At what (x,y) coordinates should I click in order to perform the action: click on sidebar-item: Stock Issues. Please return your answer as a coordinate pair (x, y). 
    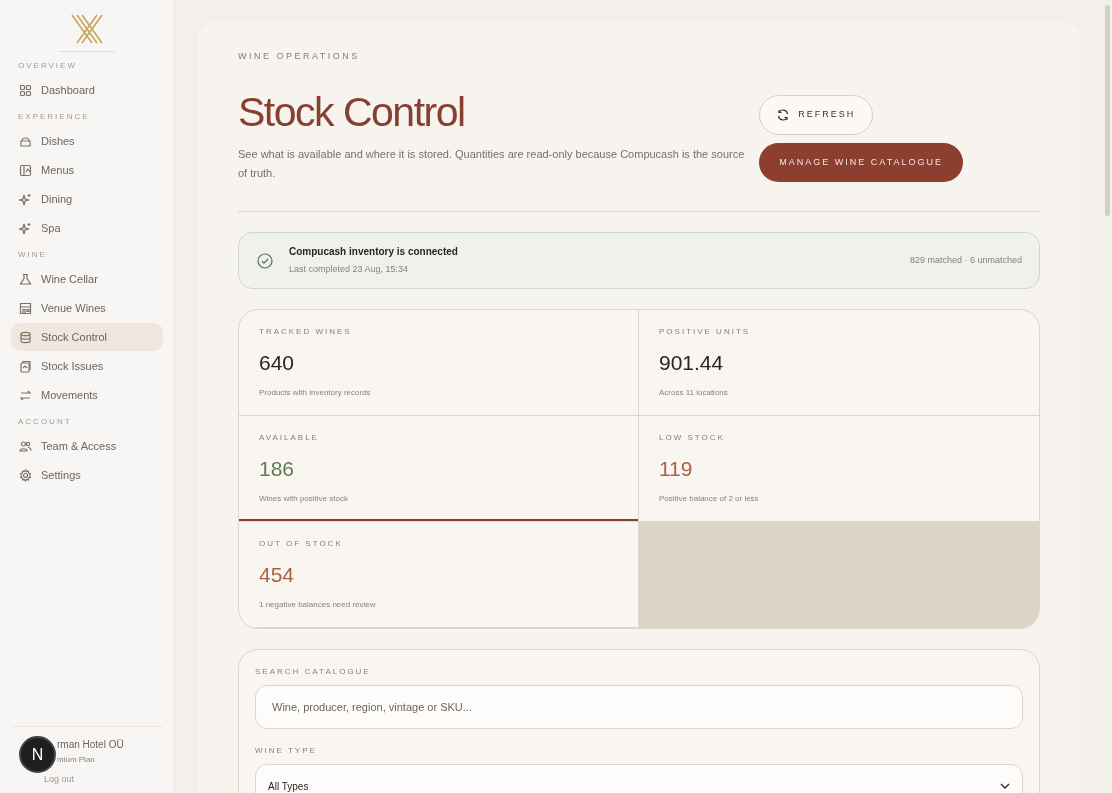
    Looking at the image, I should click on (87, 366).